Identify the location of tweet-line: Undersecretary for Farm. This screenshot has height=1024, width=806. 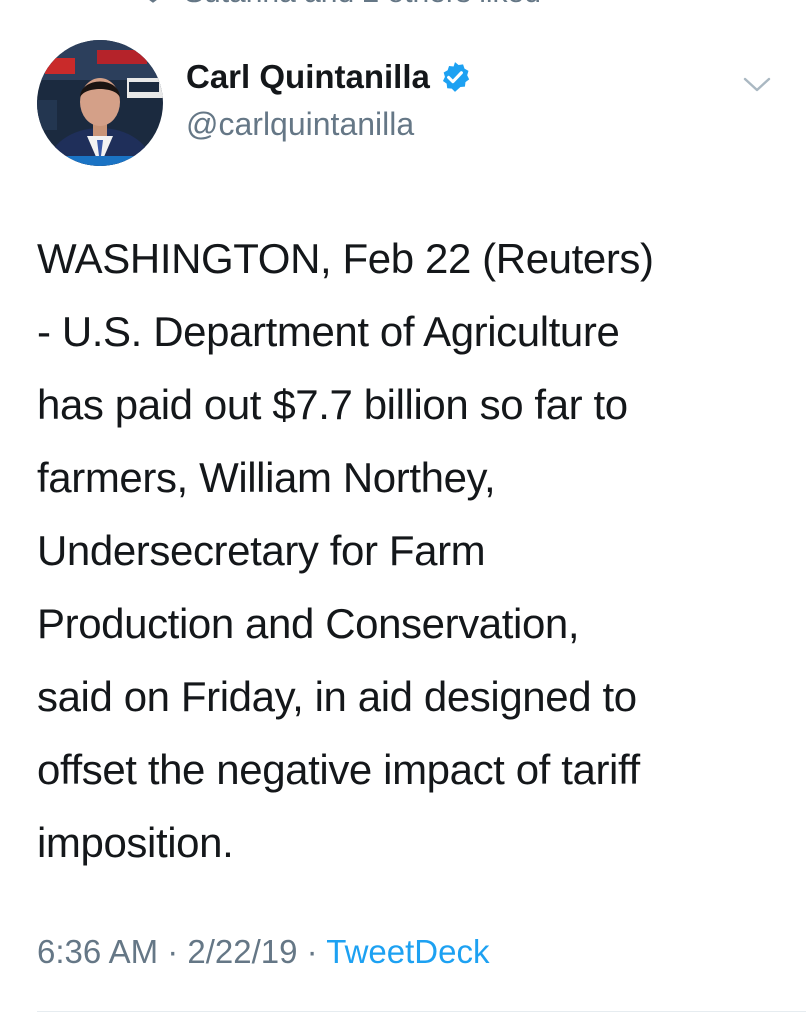
(261, 550).